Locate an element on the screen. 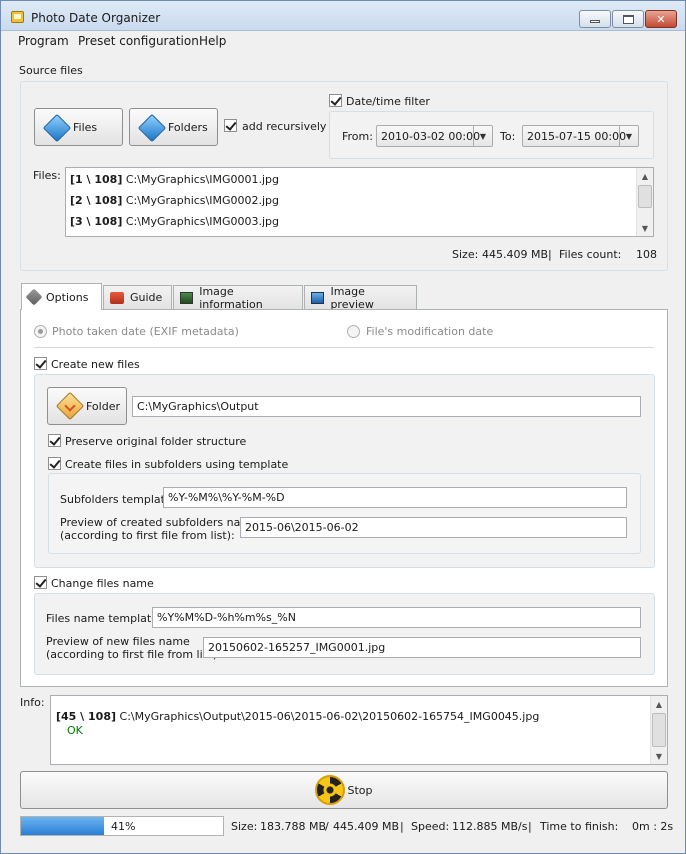  to-date-picker: 2015-07-15 00:00 ▼ is located at coordinates (580, 136).